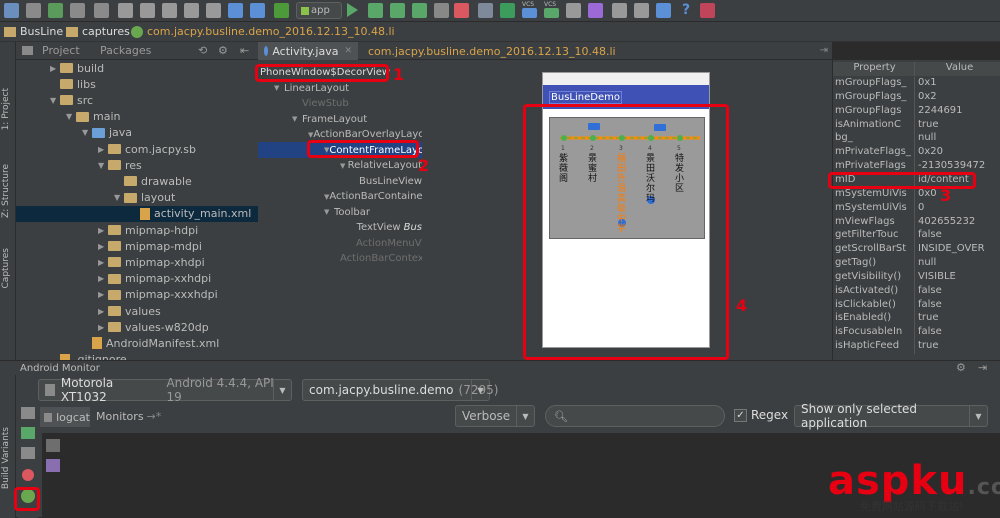 This screenshot has height=518, width=1000. I want to click on project-tree-item: ▼ src, so click(137, 100).